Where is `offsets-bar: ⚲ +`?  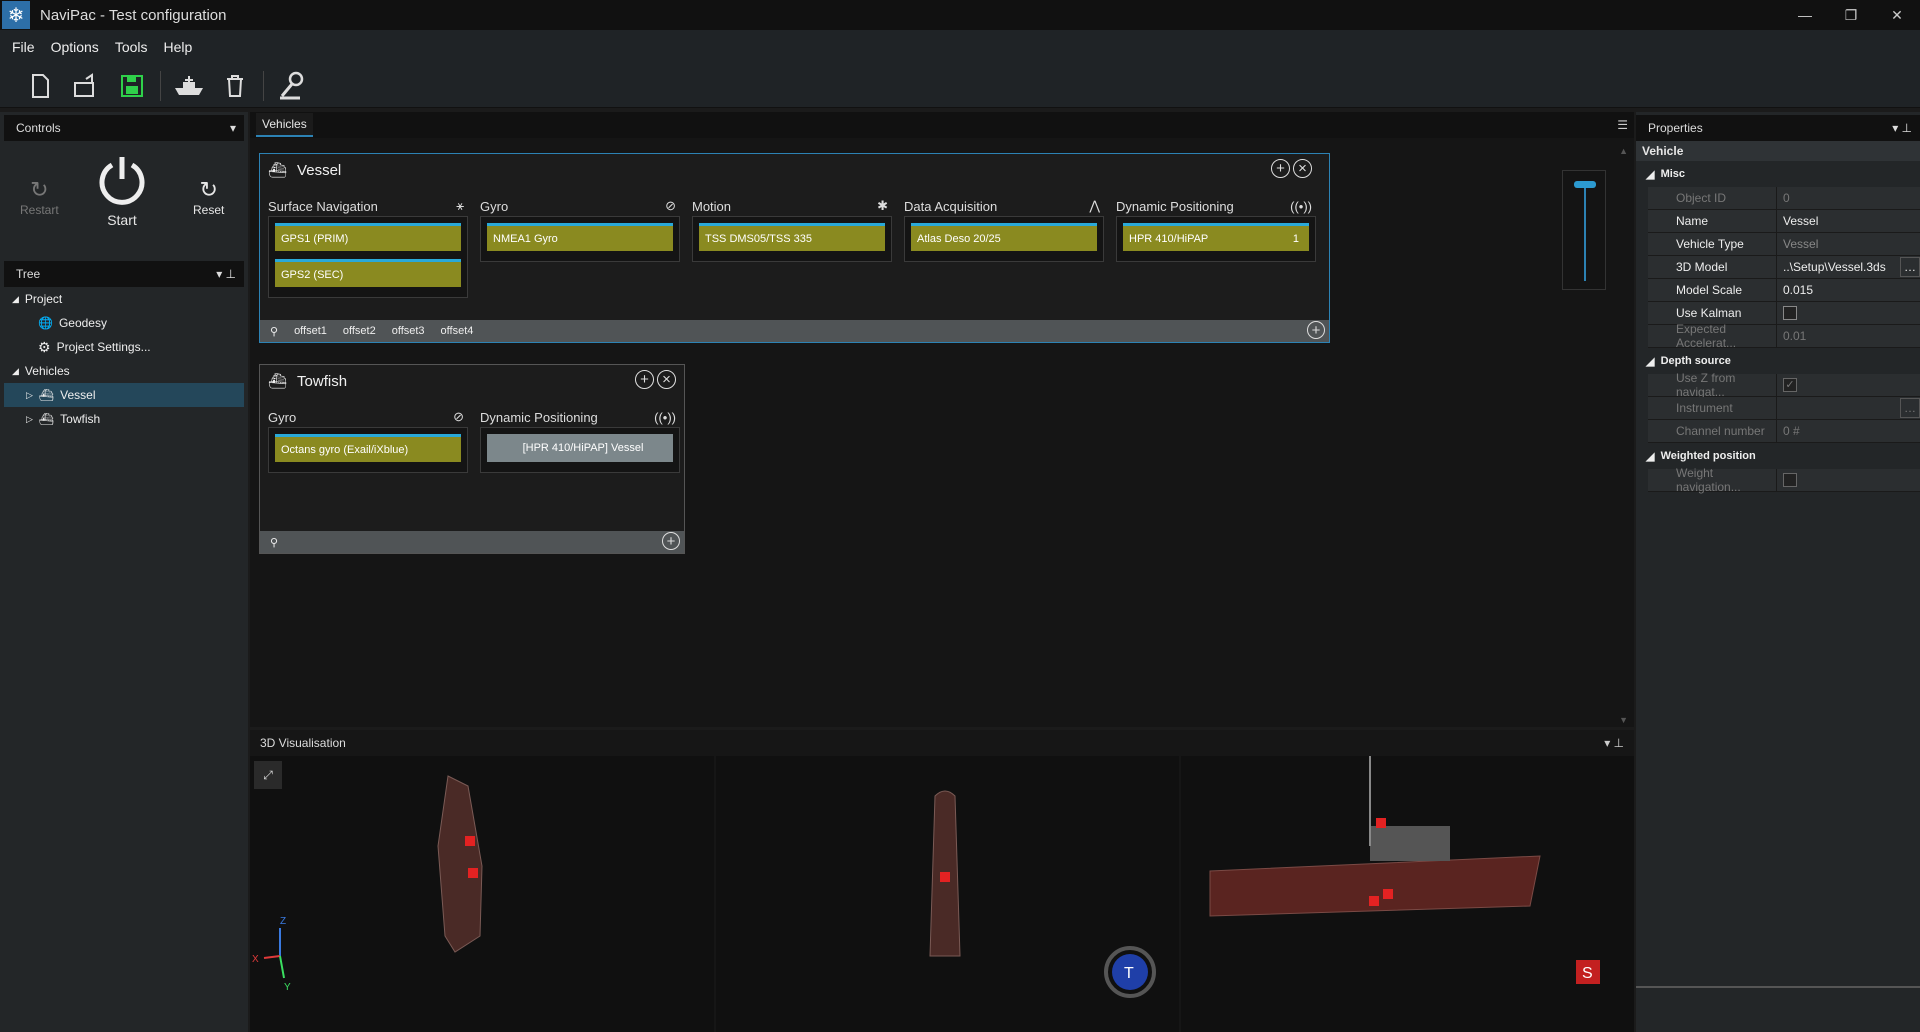
offsets-bar: ⚲ + is located at coordinates (472, 542).